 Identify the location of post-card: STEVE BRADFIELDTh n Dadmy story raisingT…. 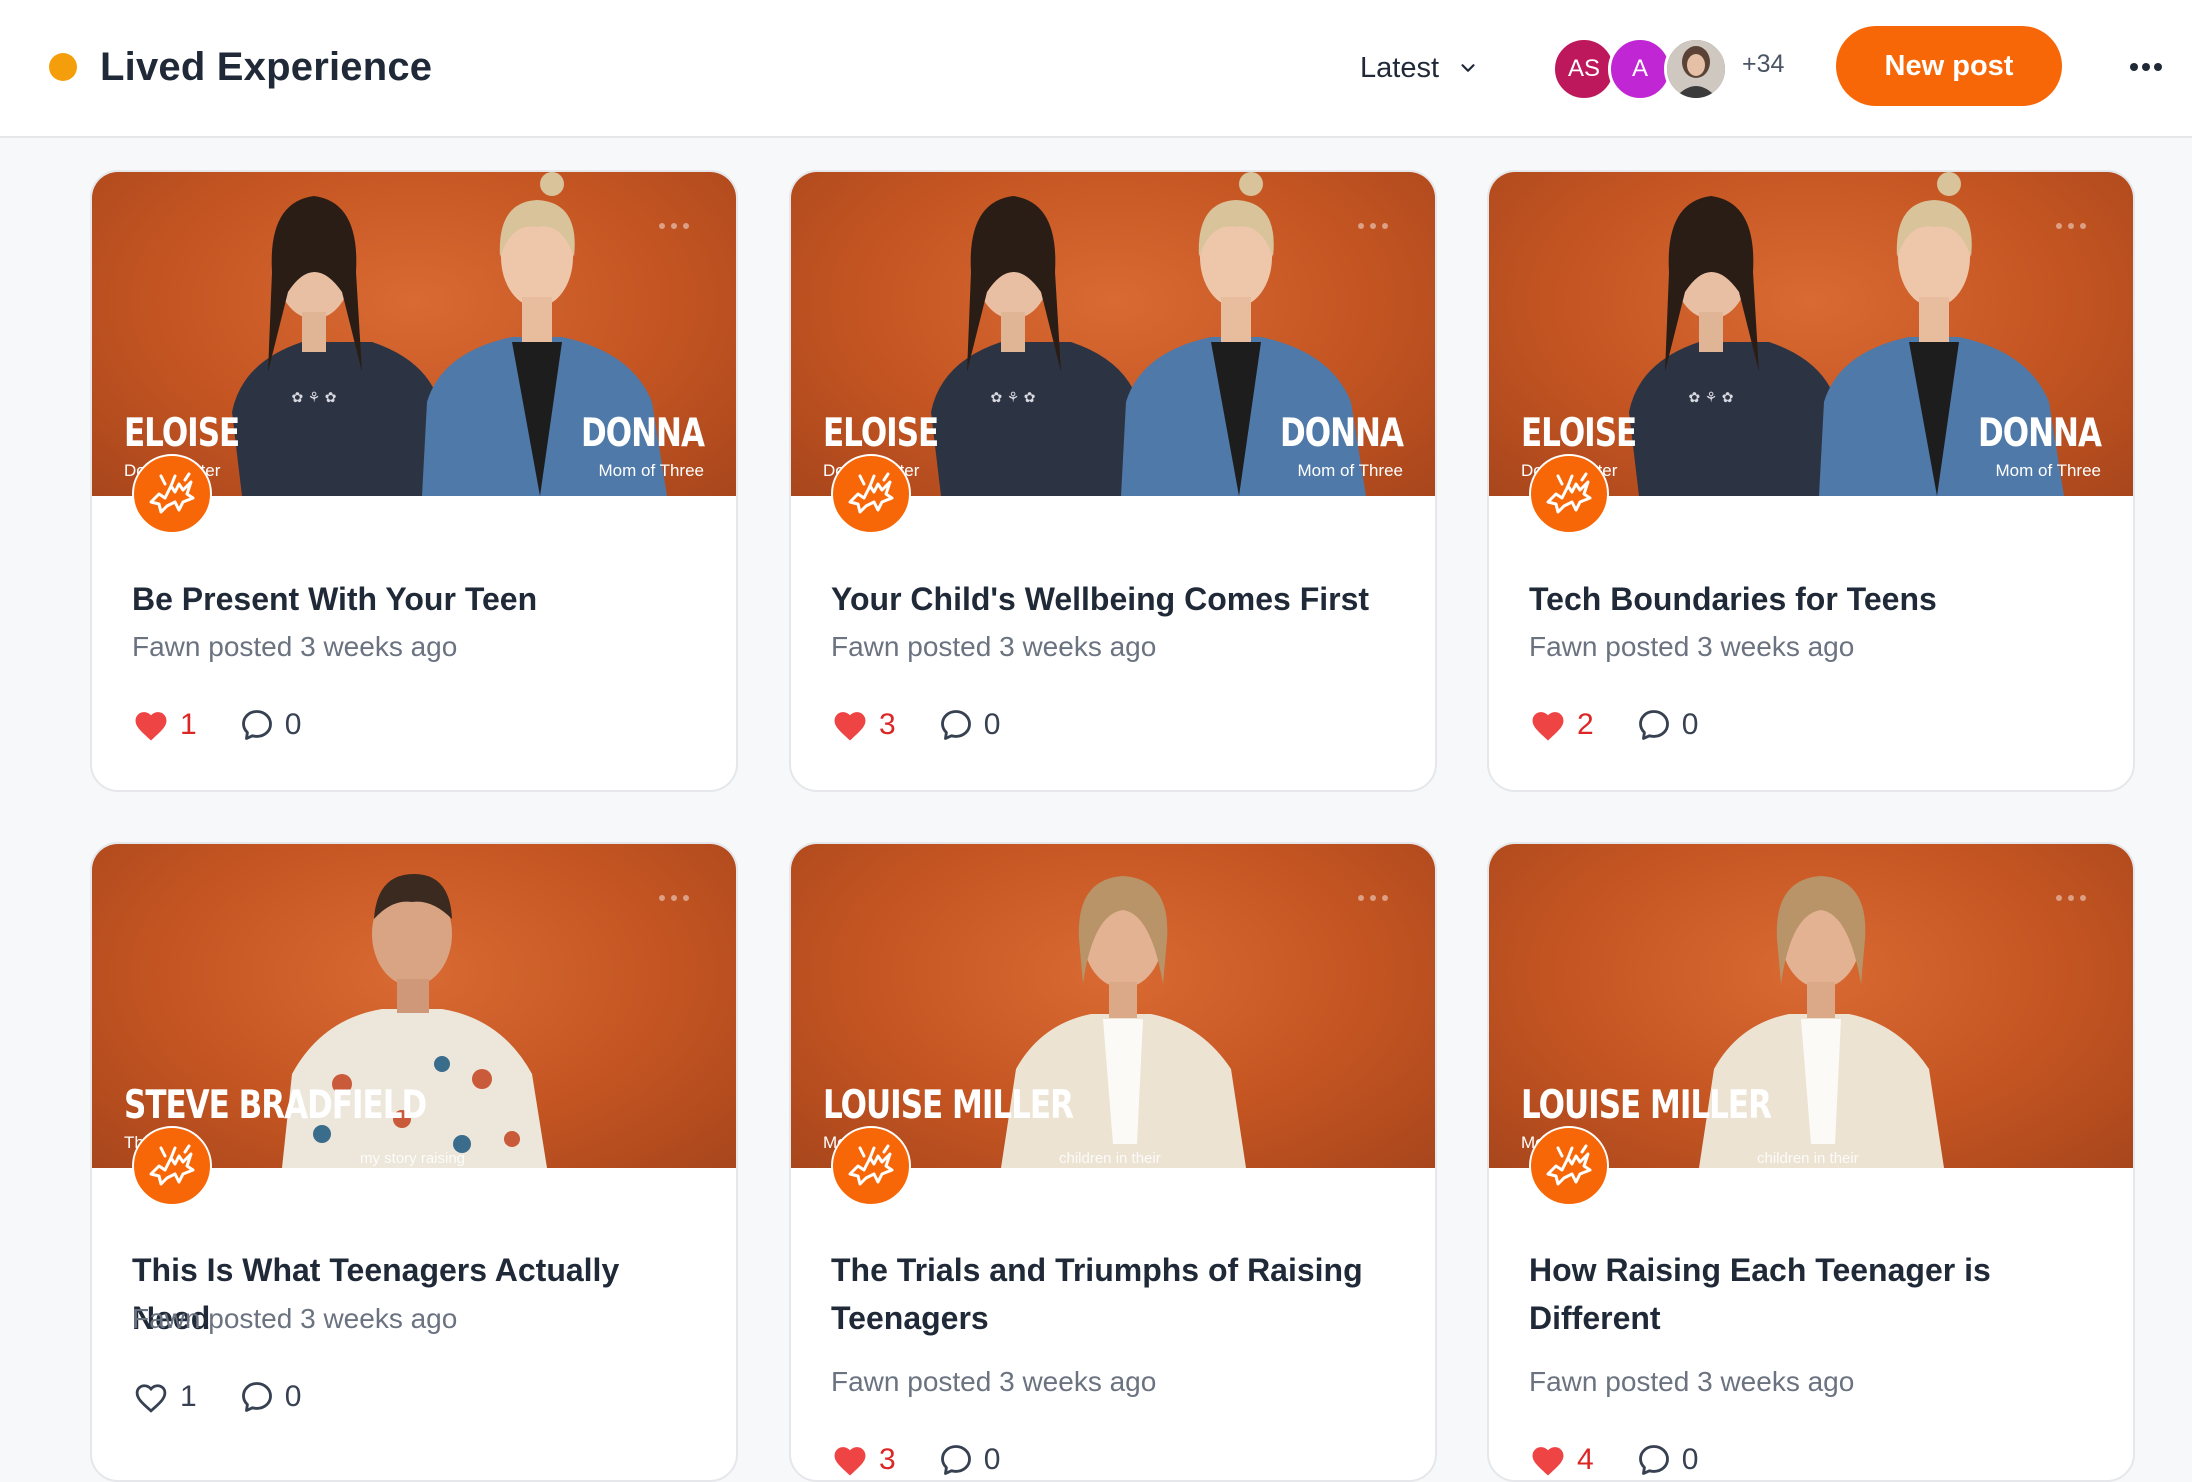
(414, 1162).